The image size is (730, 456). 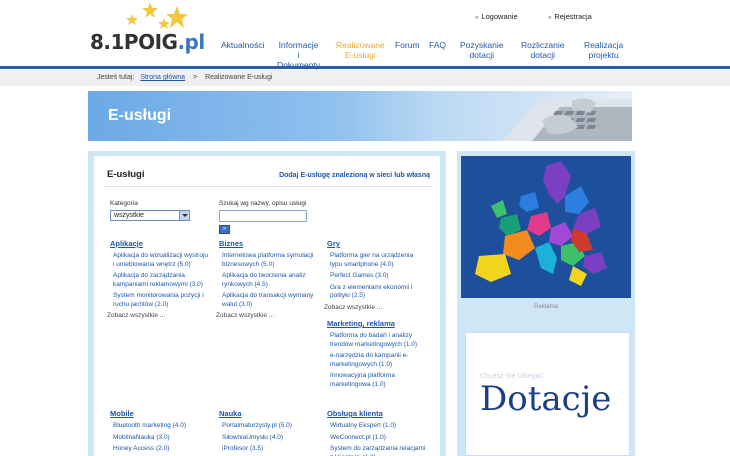 What do you see at coordinates (140, 115) in the screenshot?
I see `page-title: E-usługi` at bounding box center [140, 115].